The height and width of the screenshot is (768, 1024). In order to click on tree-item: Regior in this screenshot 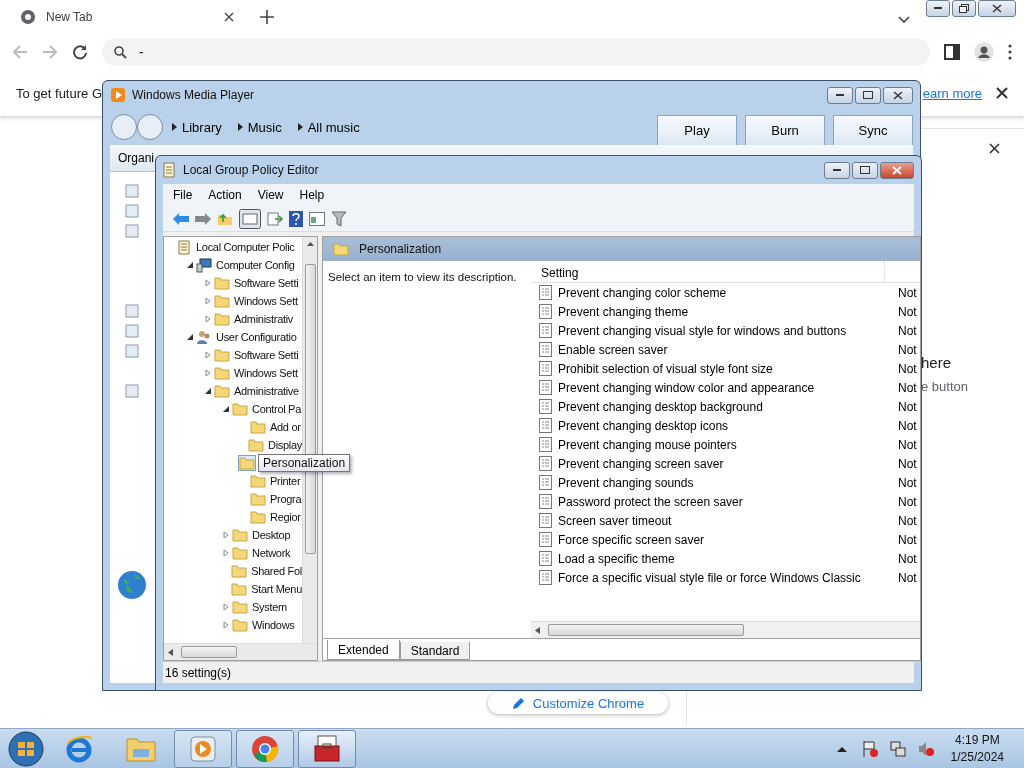, I will do `click(285, 517)`.